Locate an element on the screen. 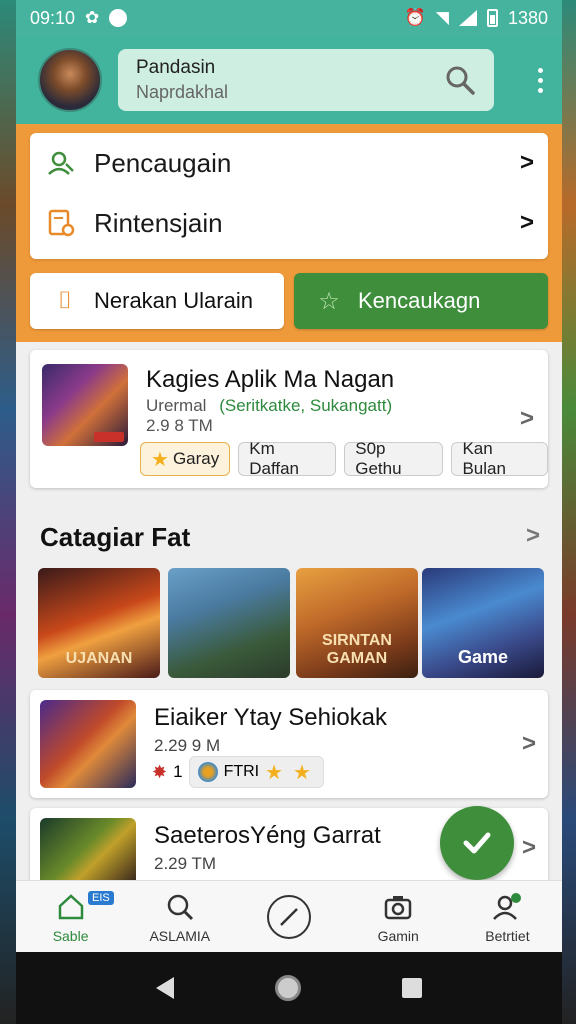 The width and height of the screenshot is (576, 1024). rating-badge: FTRI ★ ★ is located at coordinates (256, 772).